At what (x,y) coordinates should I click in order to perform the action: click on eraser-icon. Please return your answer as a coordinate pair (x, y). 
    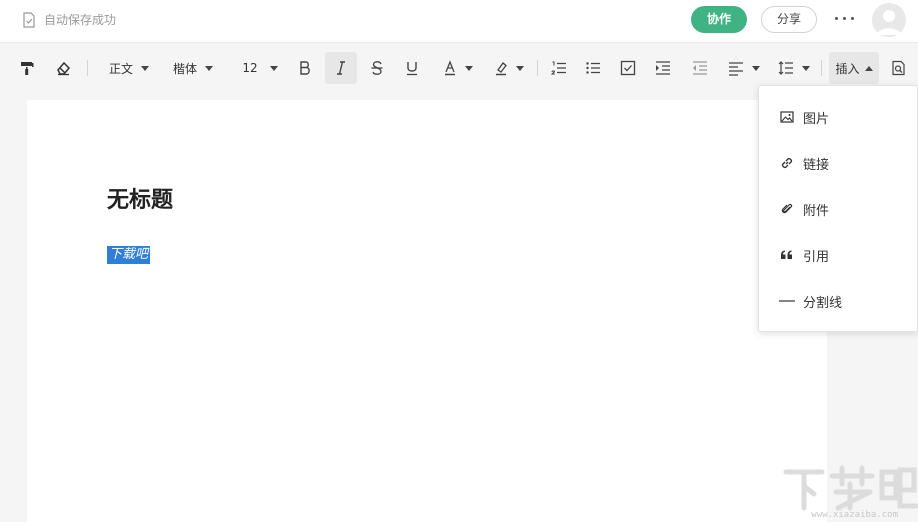
    Looking at the image, I should click on (64, 68).